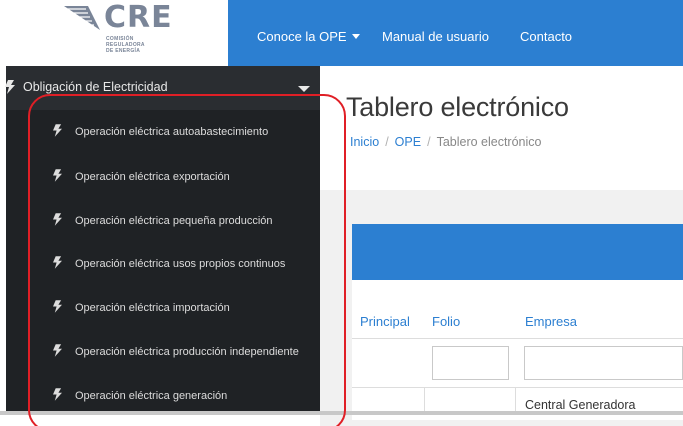  I want to click on sidebar-item-importacion: Operación eléctrica importación, so click(163, 308).